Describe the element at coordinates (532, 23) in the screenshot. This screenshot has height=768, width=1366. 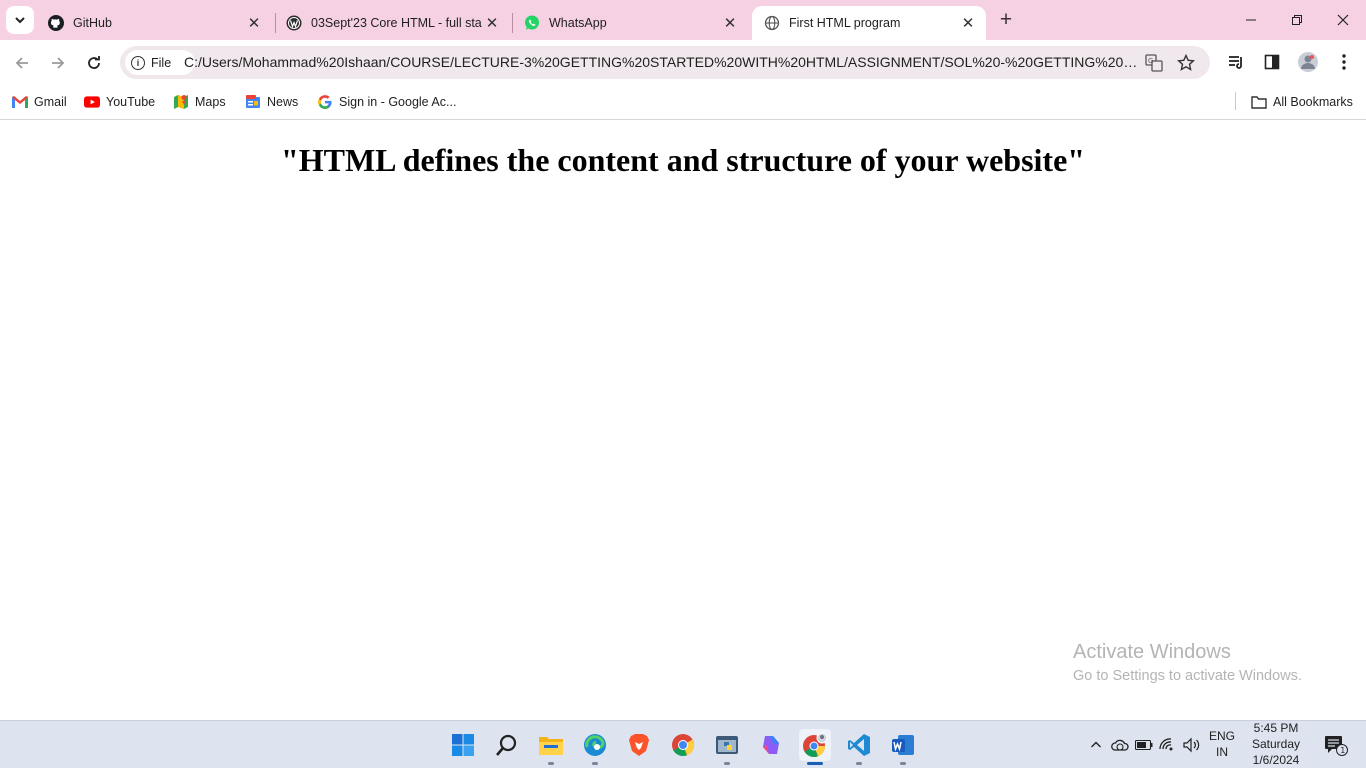
I see `whatsapp-icon` at that location.